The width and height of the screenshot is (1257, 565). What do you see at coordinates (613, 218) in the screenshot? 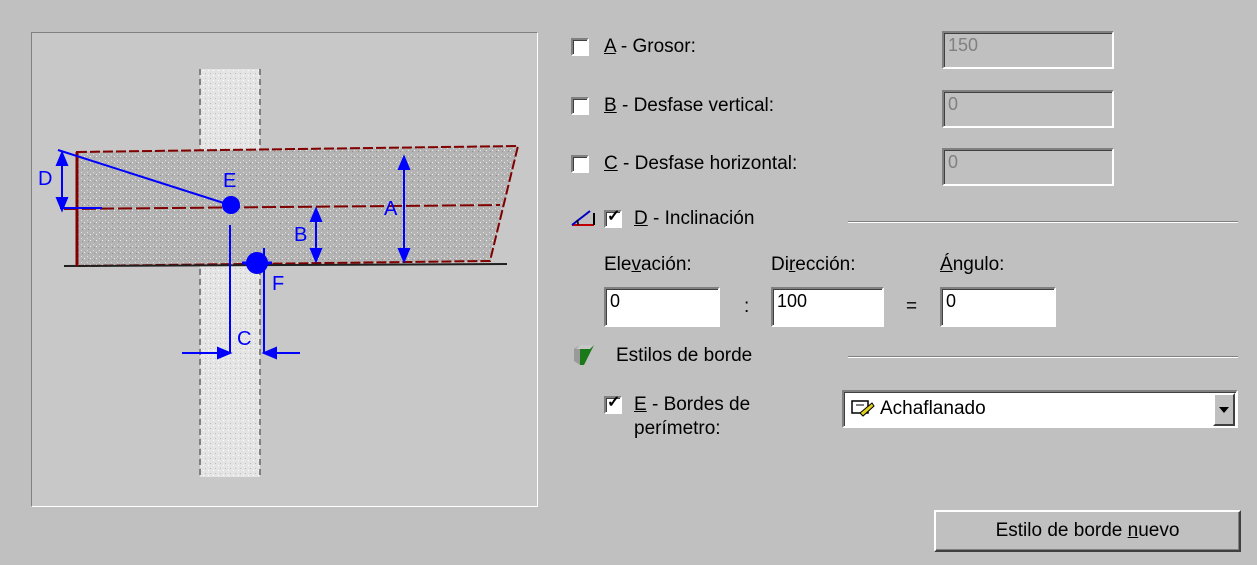
I see `inclination-checkbox: ✓` at bounding box center [613, 218].